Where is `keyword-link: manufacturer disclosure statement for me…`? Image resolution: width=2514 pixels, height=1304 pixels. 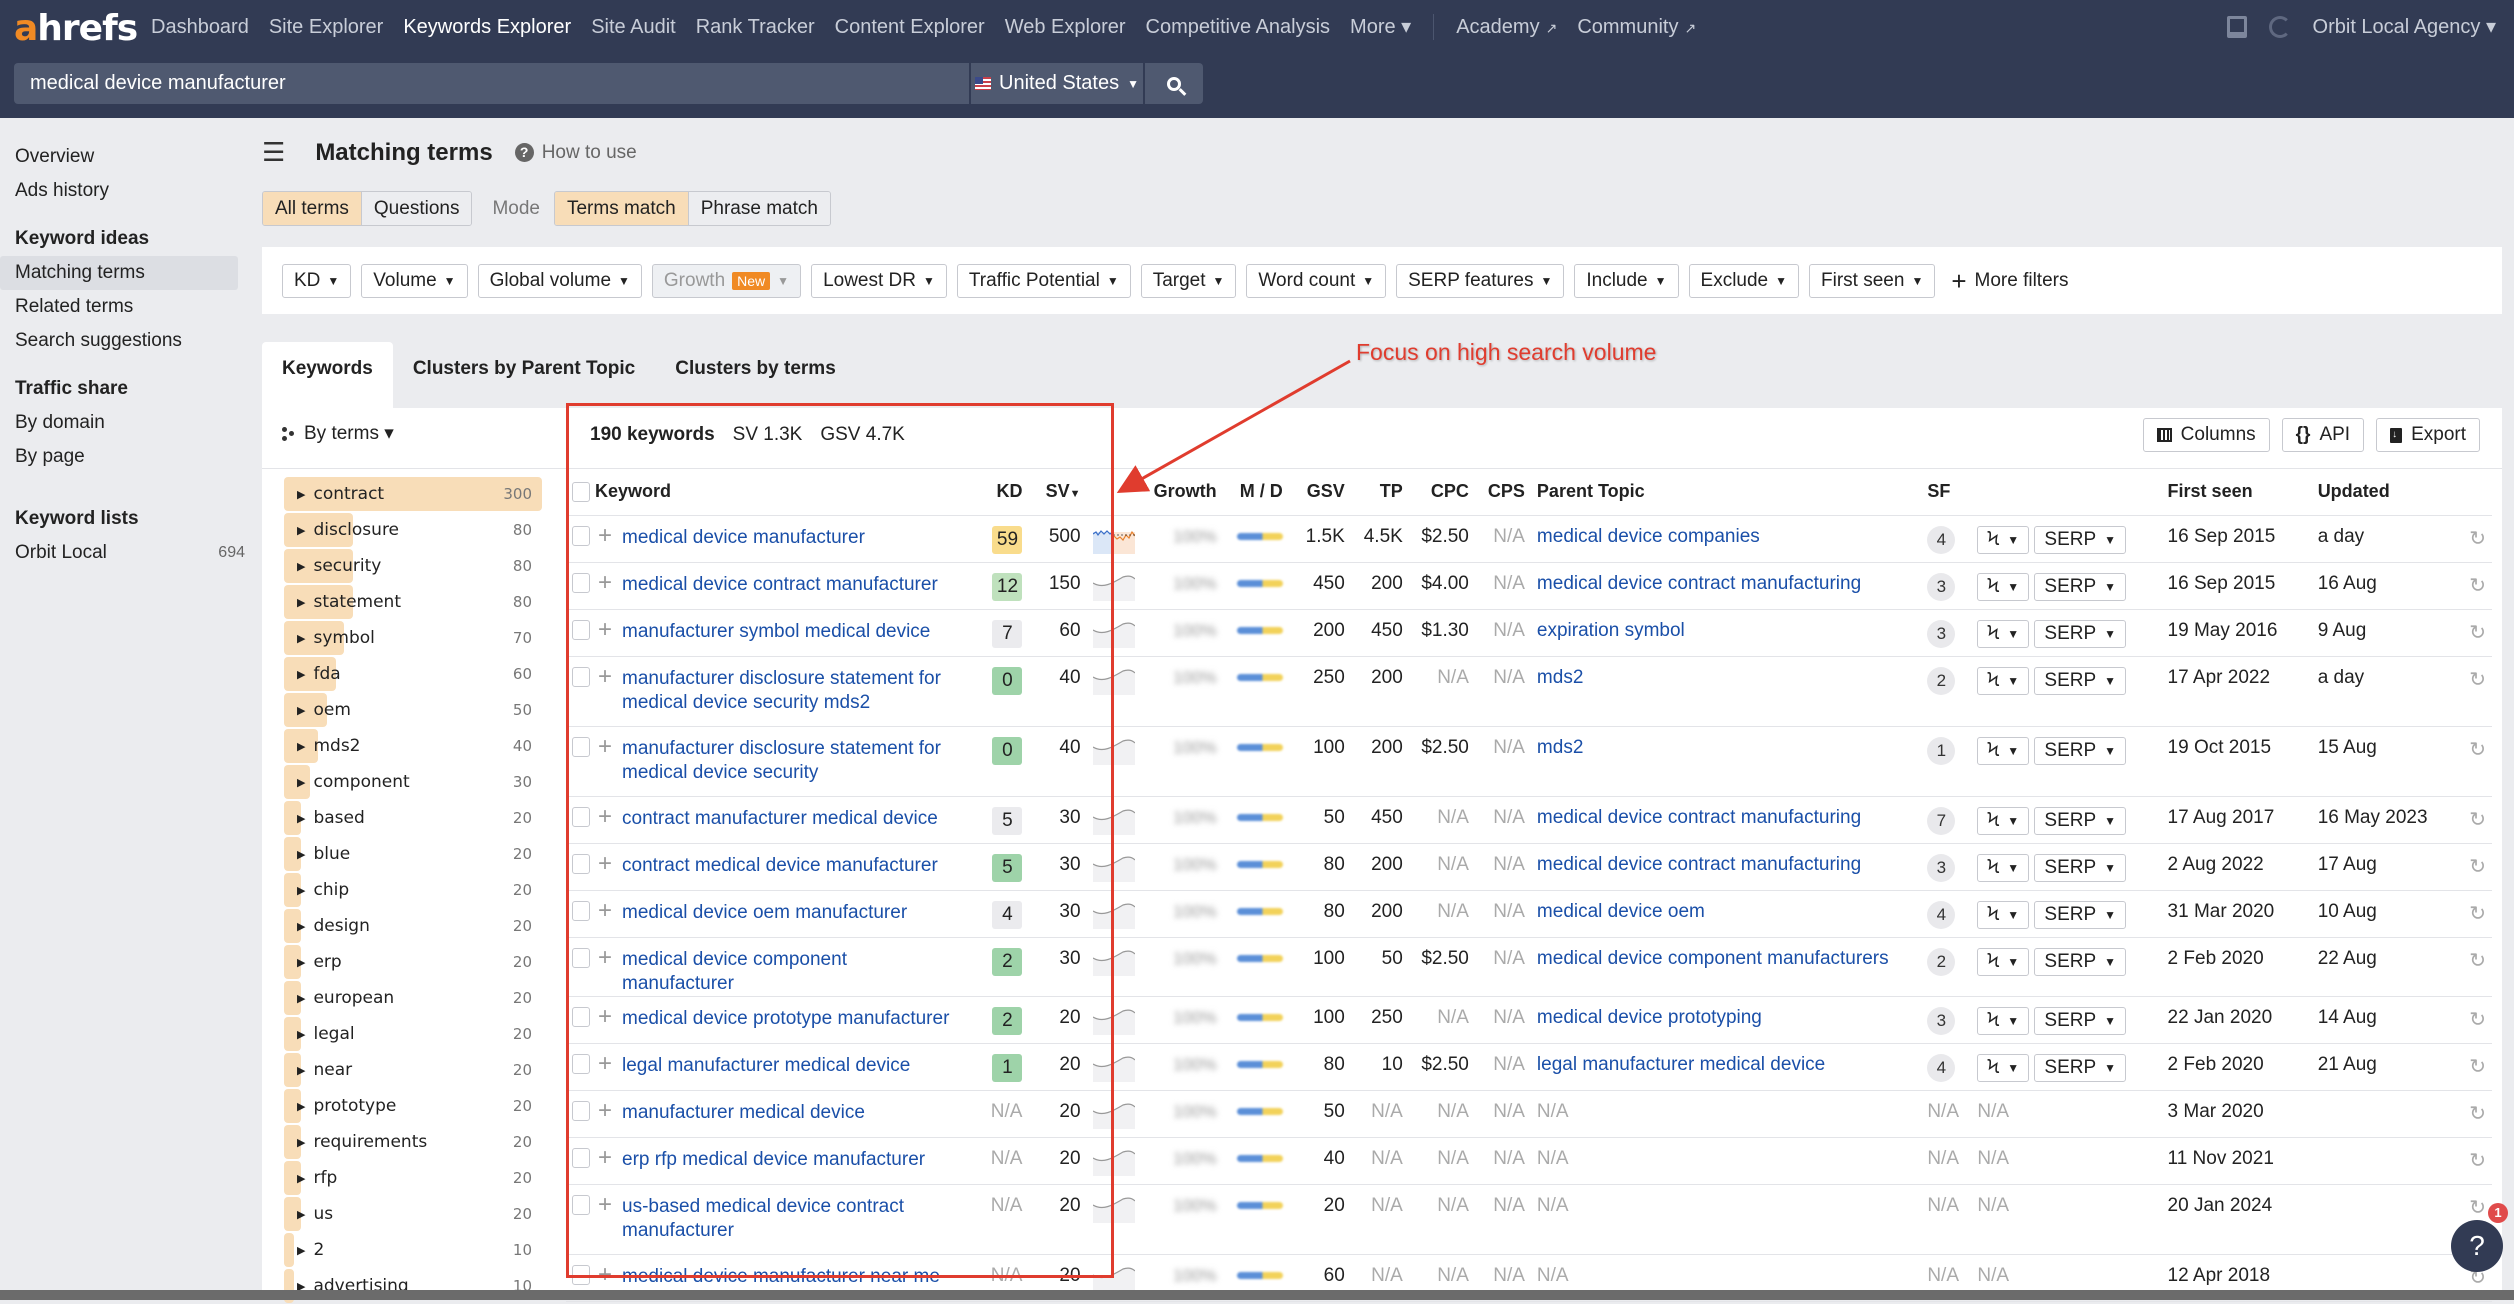 keyword-link: manufacturer disclosure statement for me… is located at coordinates (787, 691).